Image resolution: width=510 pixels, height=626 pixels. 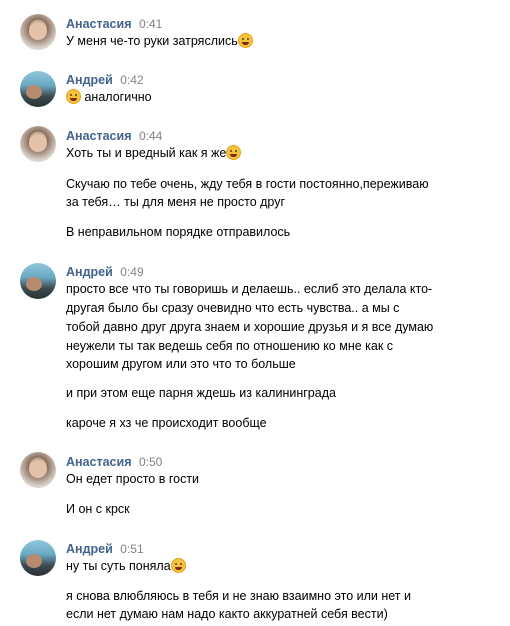 What do you see at coordinates (176, 202) in the screenshot?
I see `message-text: за тебя… ты для меня не просто друг` at bounding box center [176, 202].